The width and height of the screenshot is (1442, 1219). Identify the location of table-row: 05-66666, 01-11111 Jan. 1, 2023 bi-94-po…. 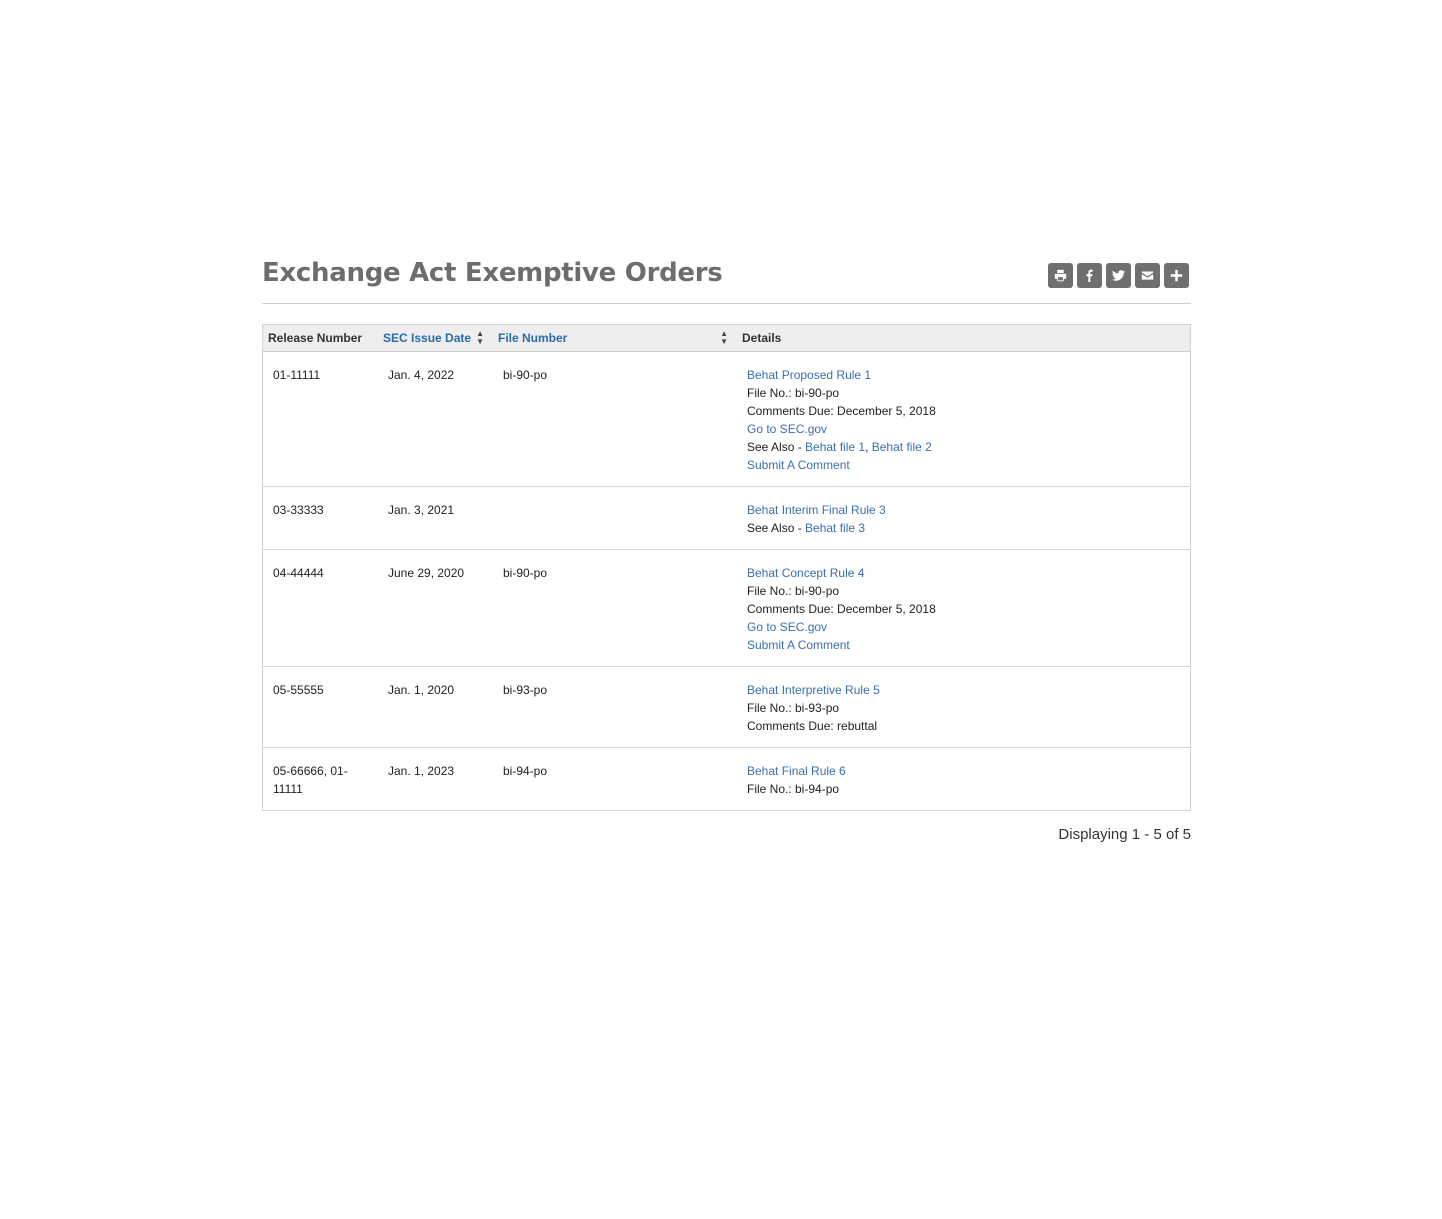
(727, 779).